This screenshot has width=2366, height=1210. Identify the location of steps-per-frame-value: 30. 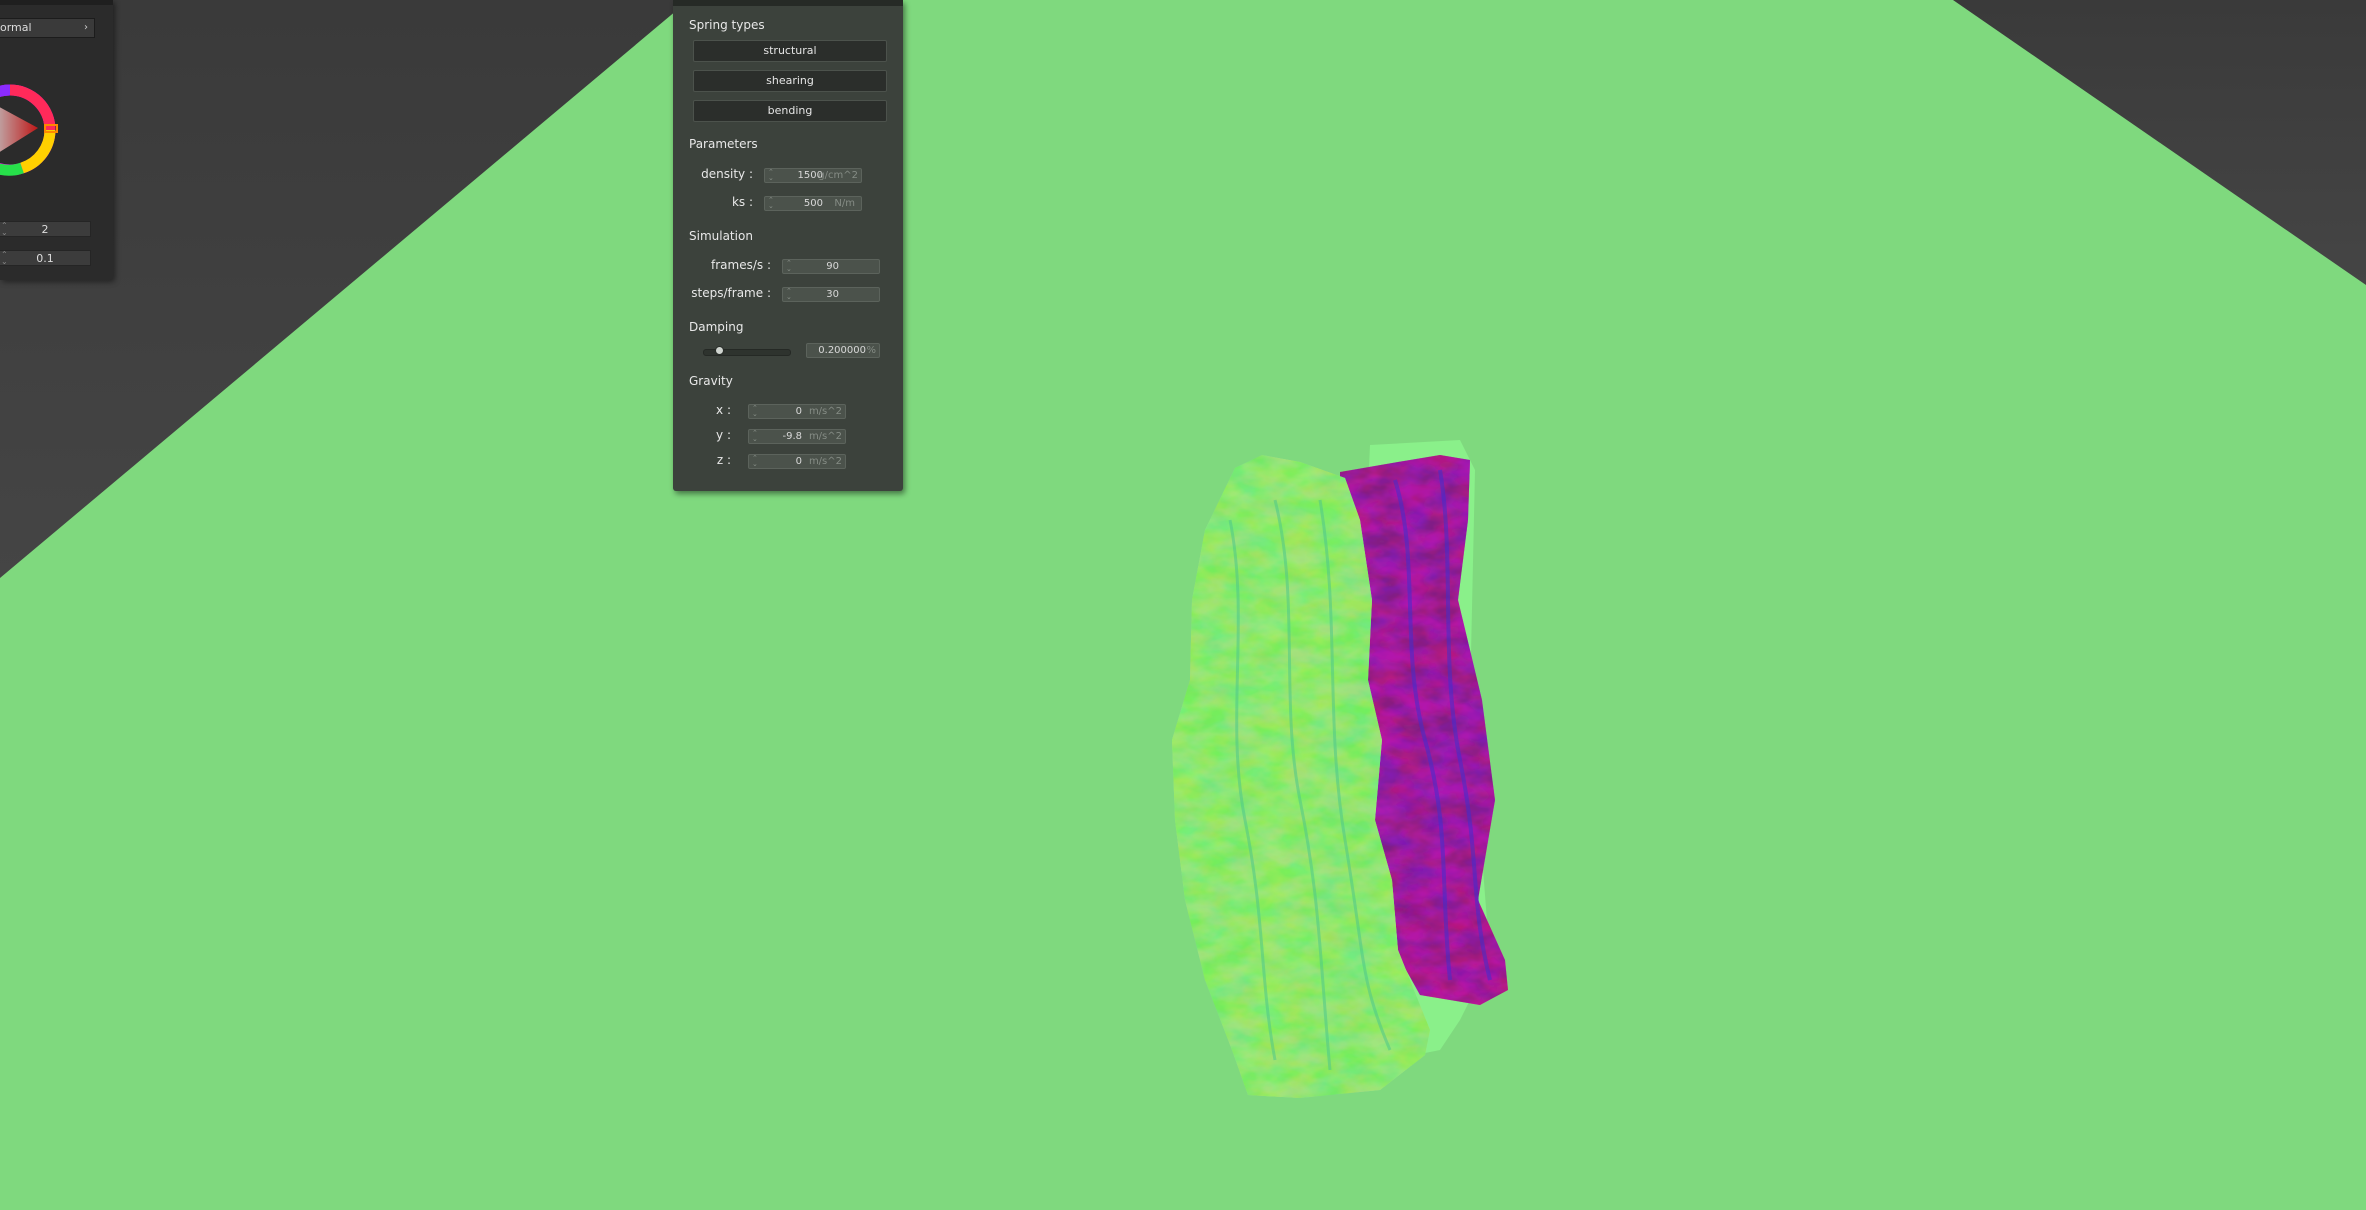
(832, 294).